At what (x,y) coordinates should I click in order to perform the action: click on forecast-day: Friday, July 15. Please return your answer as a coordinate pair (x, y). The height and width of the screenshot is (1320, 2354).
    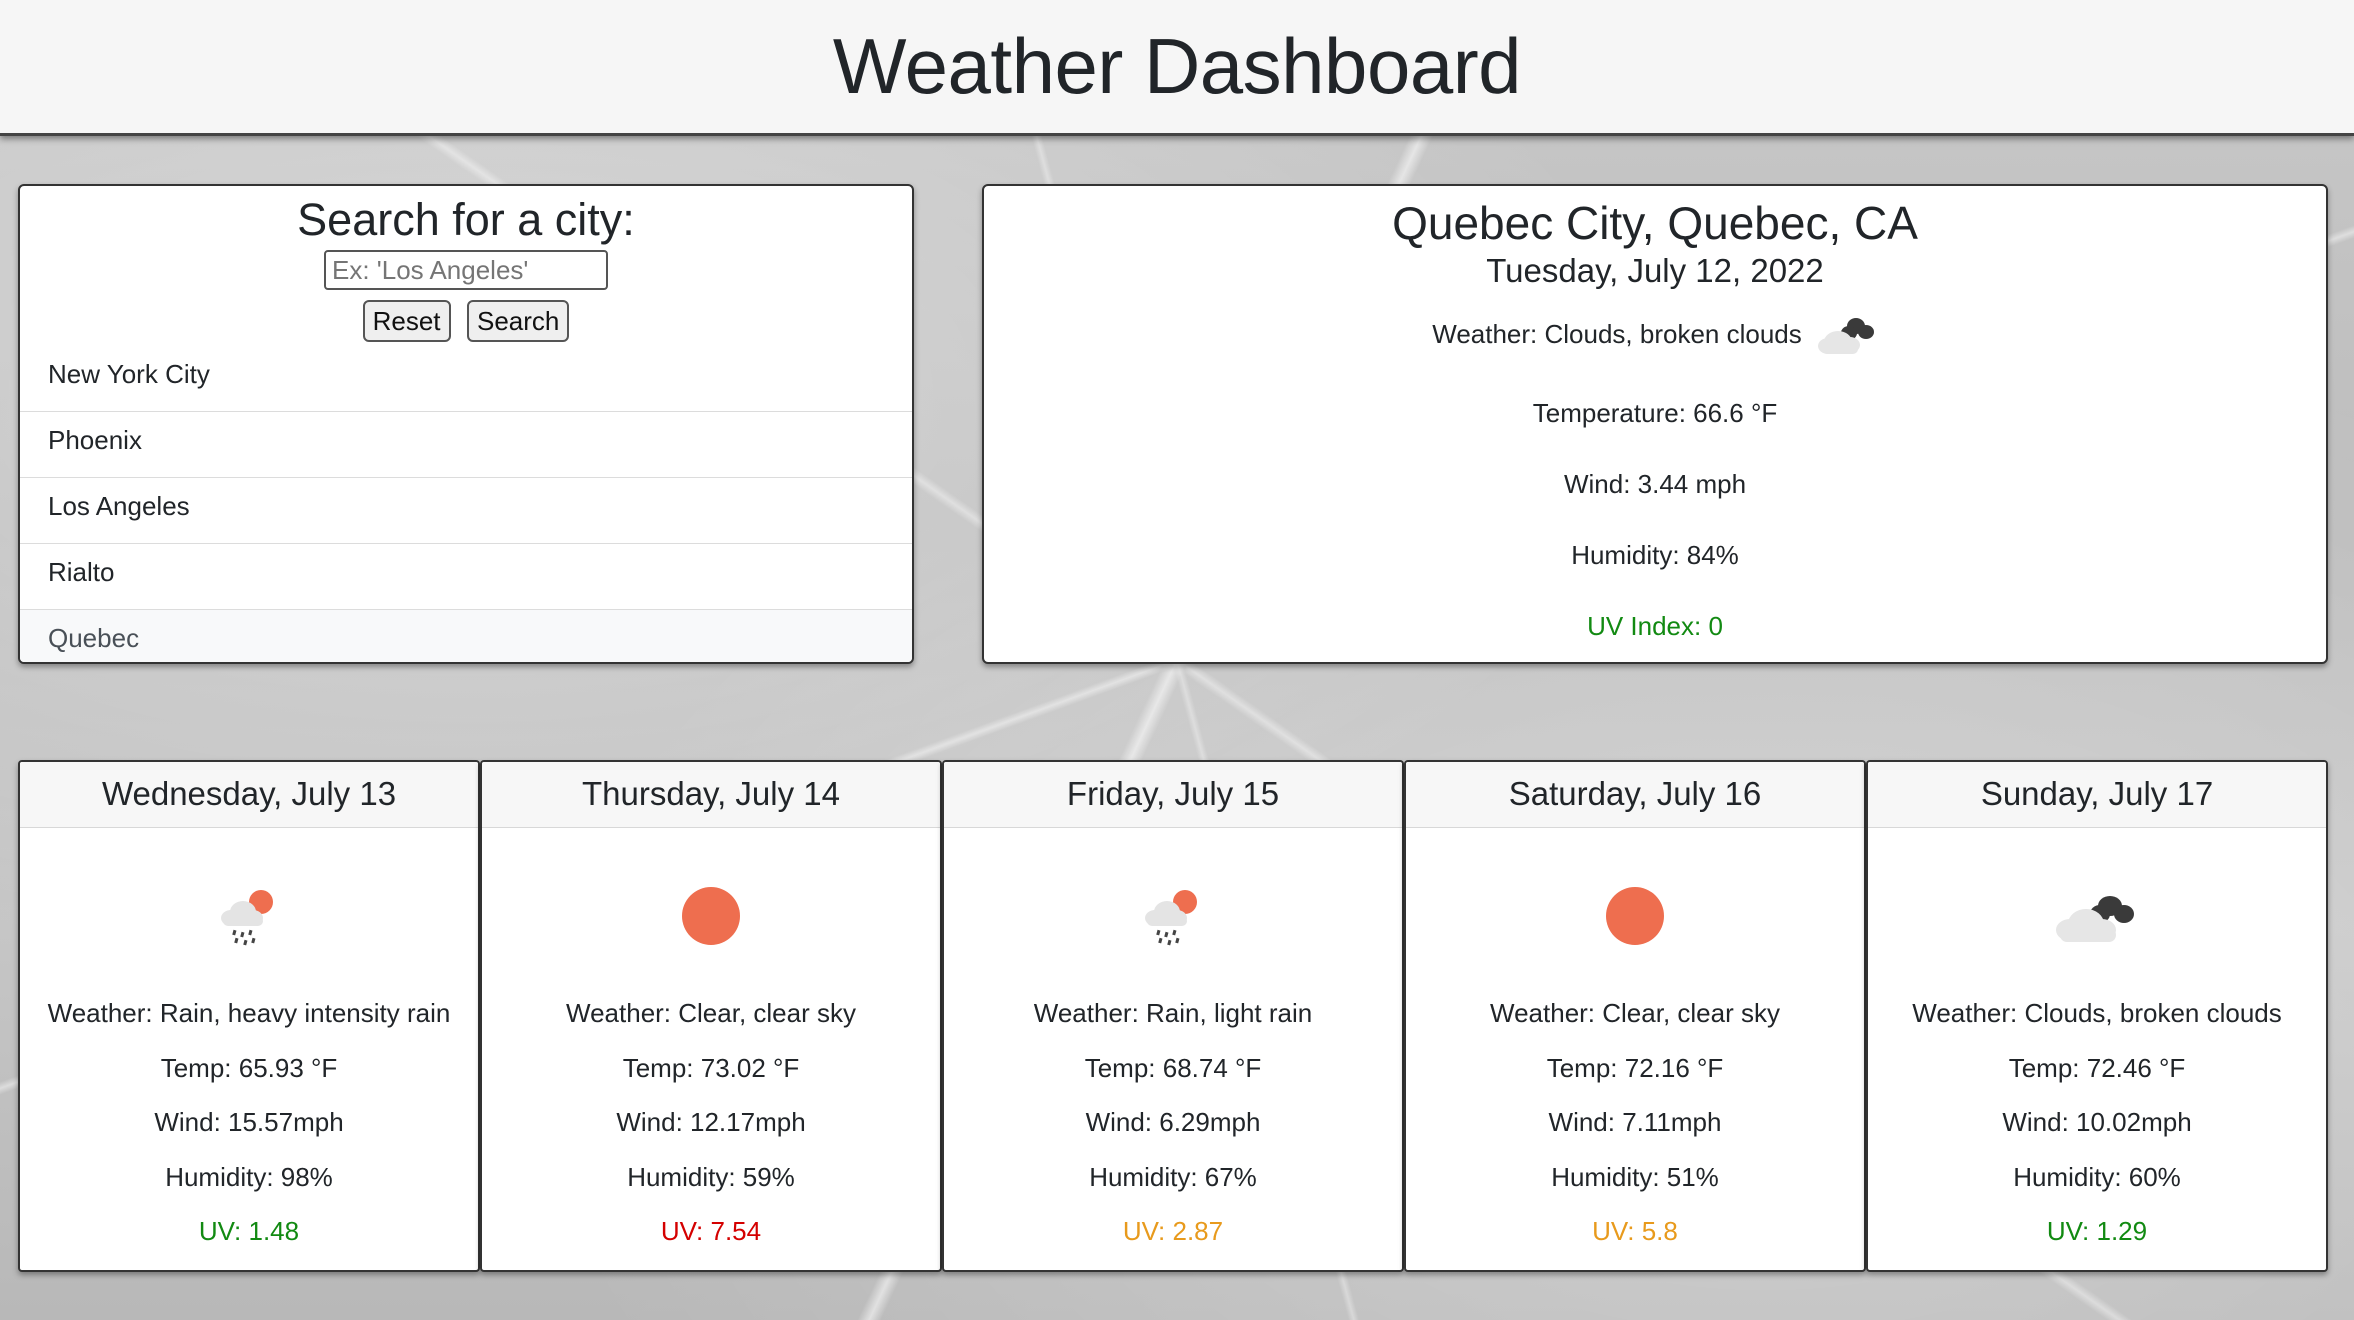
    Looking at the image, I should click on (1173, 795).